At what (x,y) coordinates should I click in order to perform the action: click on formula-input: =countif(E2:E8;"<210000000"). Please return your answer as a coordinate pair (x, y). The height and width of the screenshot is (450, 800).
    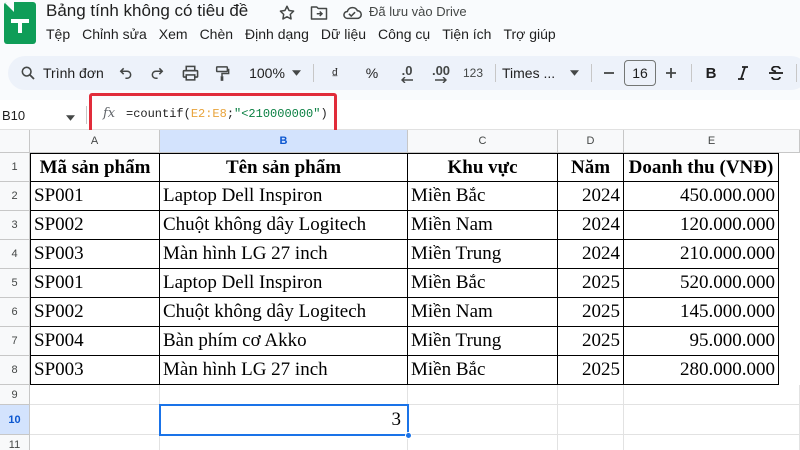
    Looking at the image, I should click on (227, 114).